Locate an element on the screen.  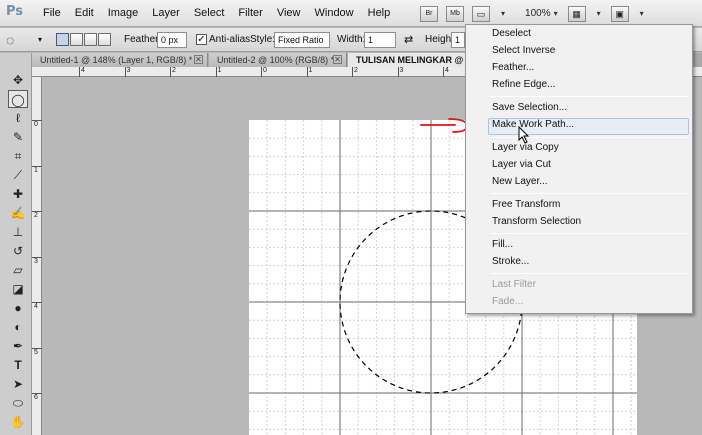
ellipse-shape-tool-icon: ⬭ is located at coordinates (18, 403).